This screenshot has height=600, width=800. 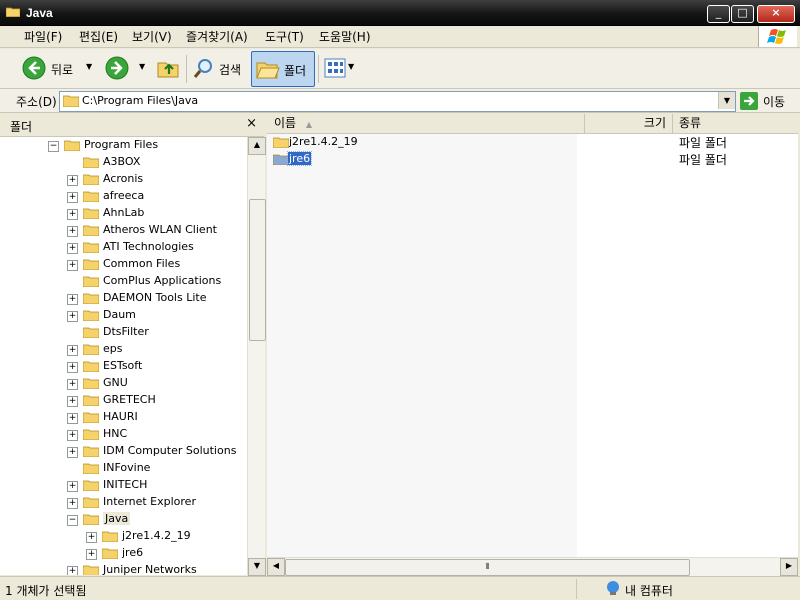 What do you see at coordinates (123, 264) in the screenshot?
I see `tree-item: + Common Files` at bounding box center [123, 264].